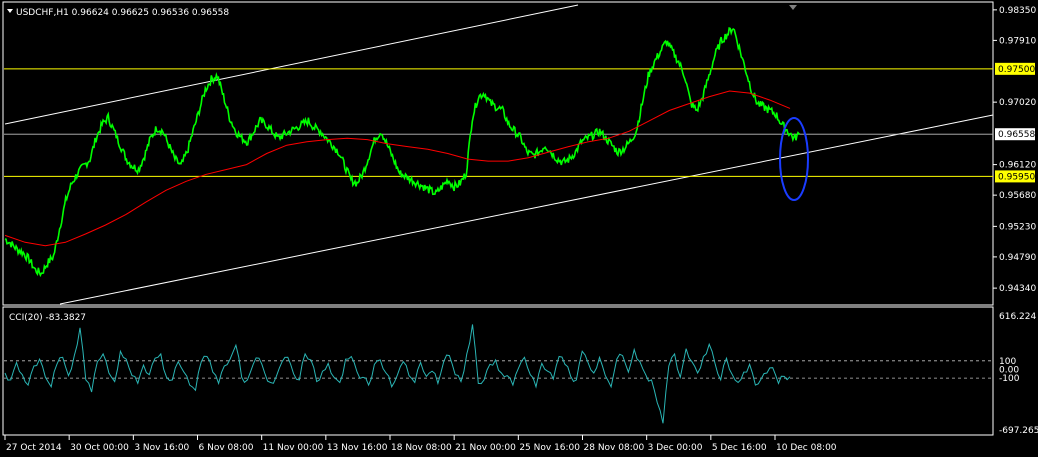  Describe the element at coordinates (10, 11) in the screenshot. I see `triangle-down-icon` at that location.